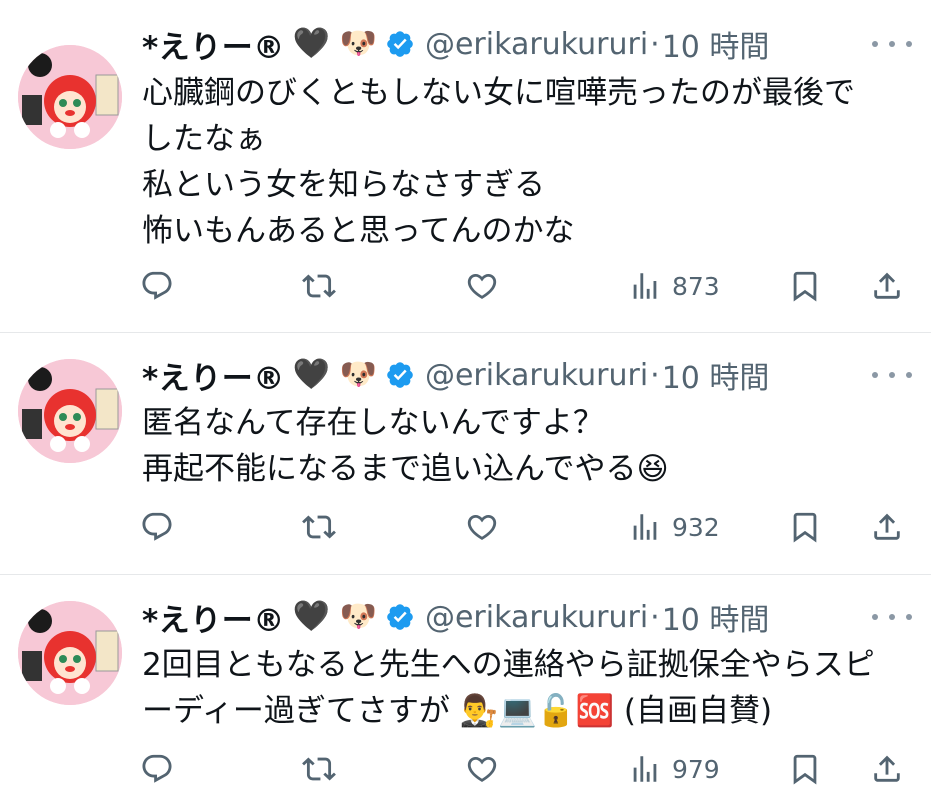 The image size is (931, 800). I want to click on views-button: 932, so click(674, 527).